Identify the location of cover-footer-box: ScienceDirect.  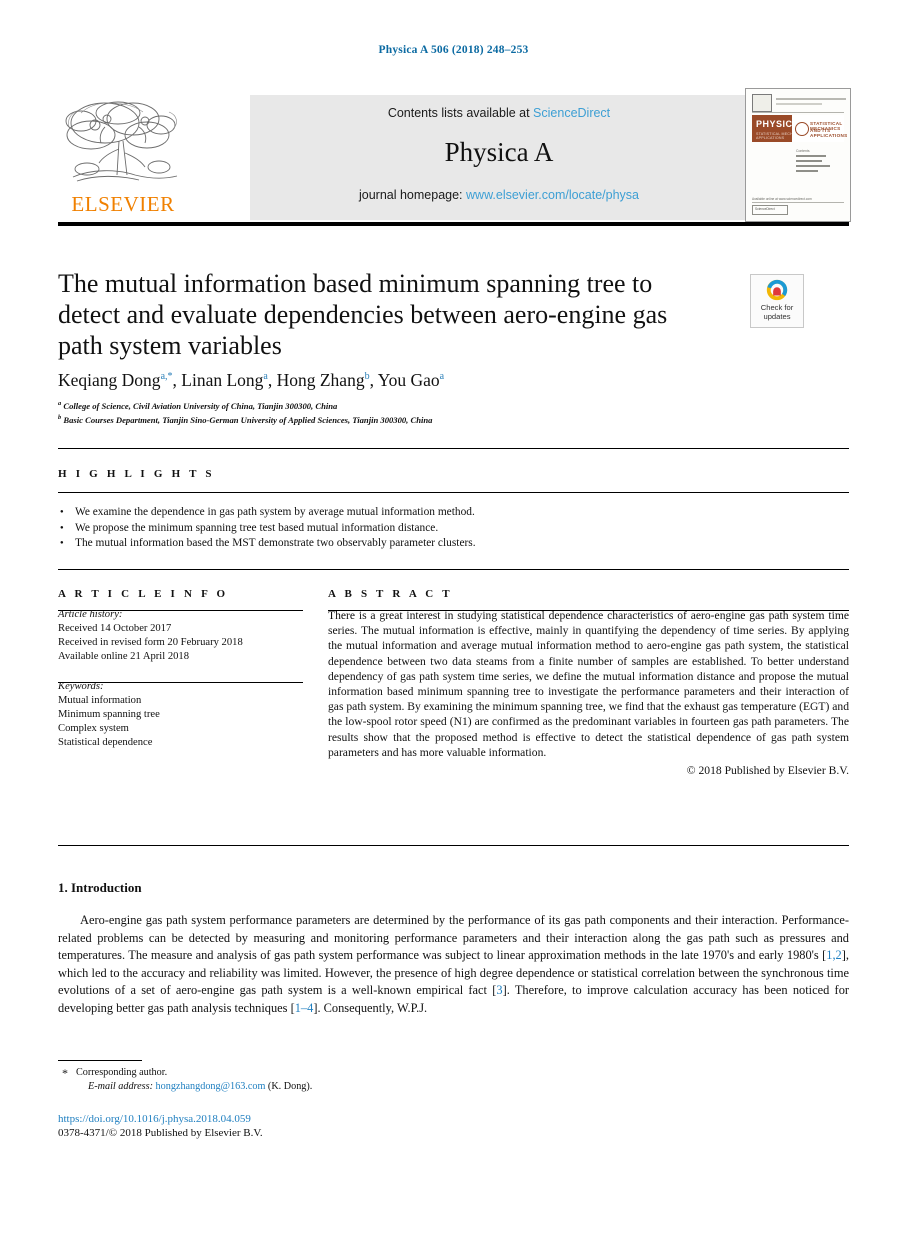
(770, 210).